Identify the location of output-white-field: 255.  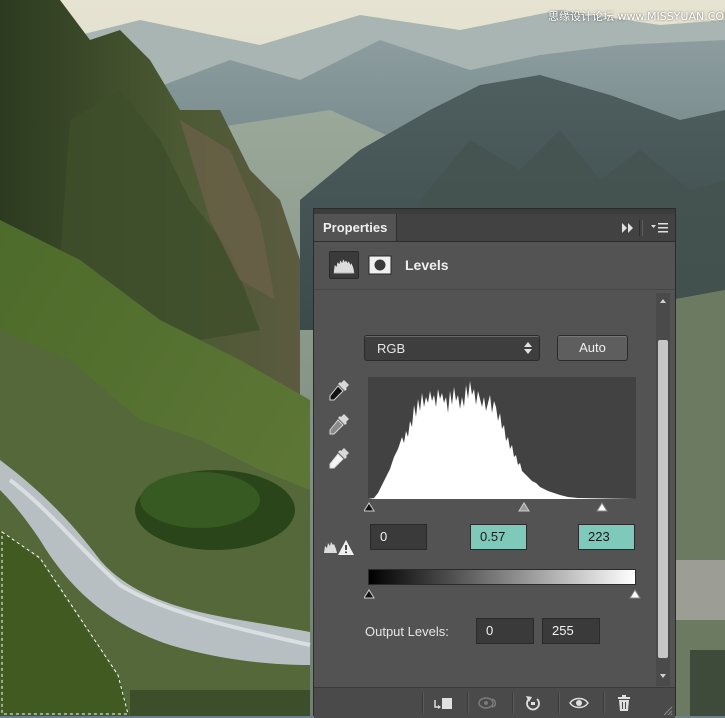
(571, 631).